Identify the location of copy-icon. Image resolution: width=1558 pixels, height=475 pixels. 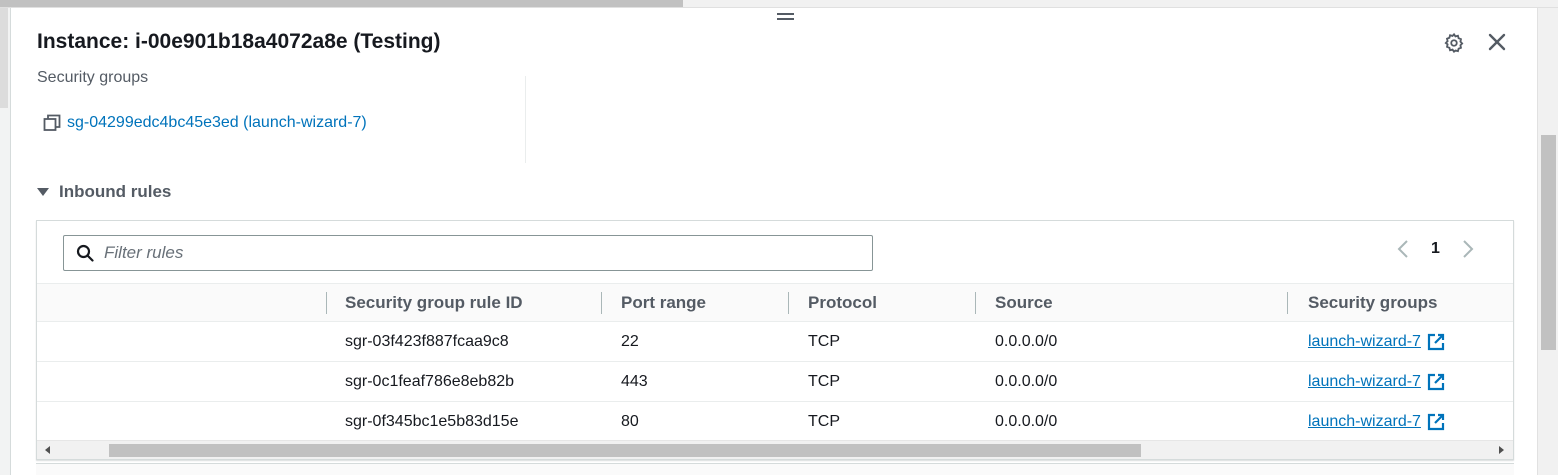
(52, 123).